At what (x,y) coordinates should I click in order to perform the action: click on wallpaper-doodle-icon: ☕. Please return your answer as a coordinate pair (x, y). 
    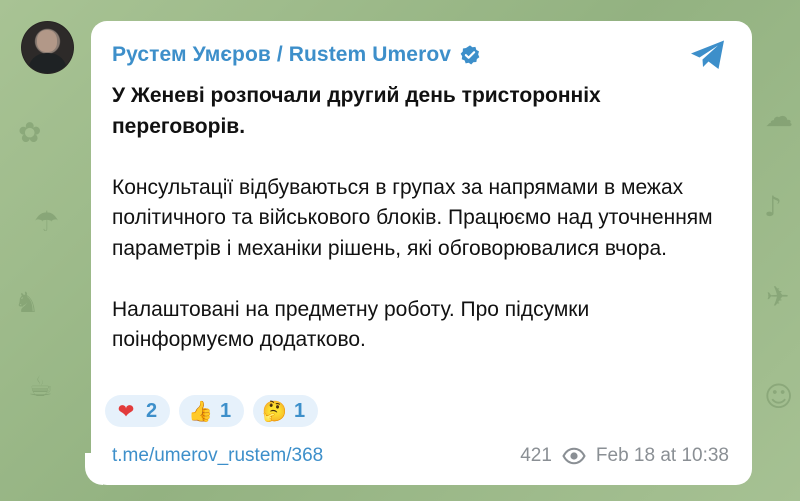
    Looking at the image, I should click on (41, 386).